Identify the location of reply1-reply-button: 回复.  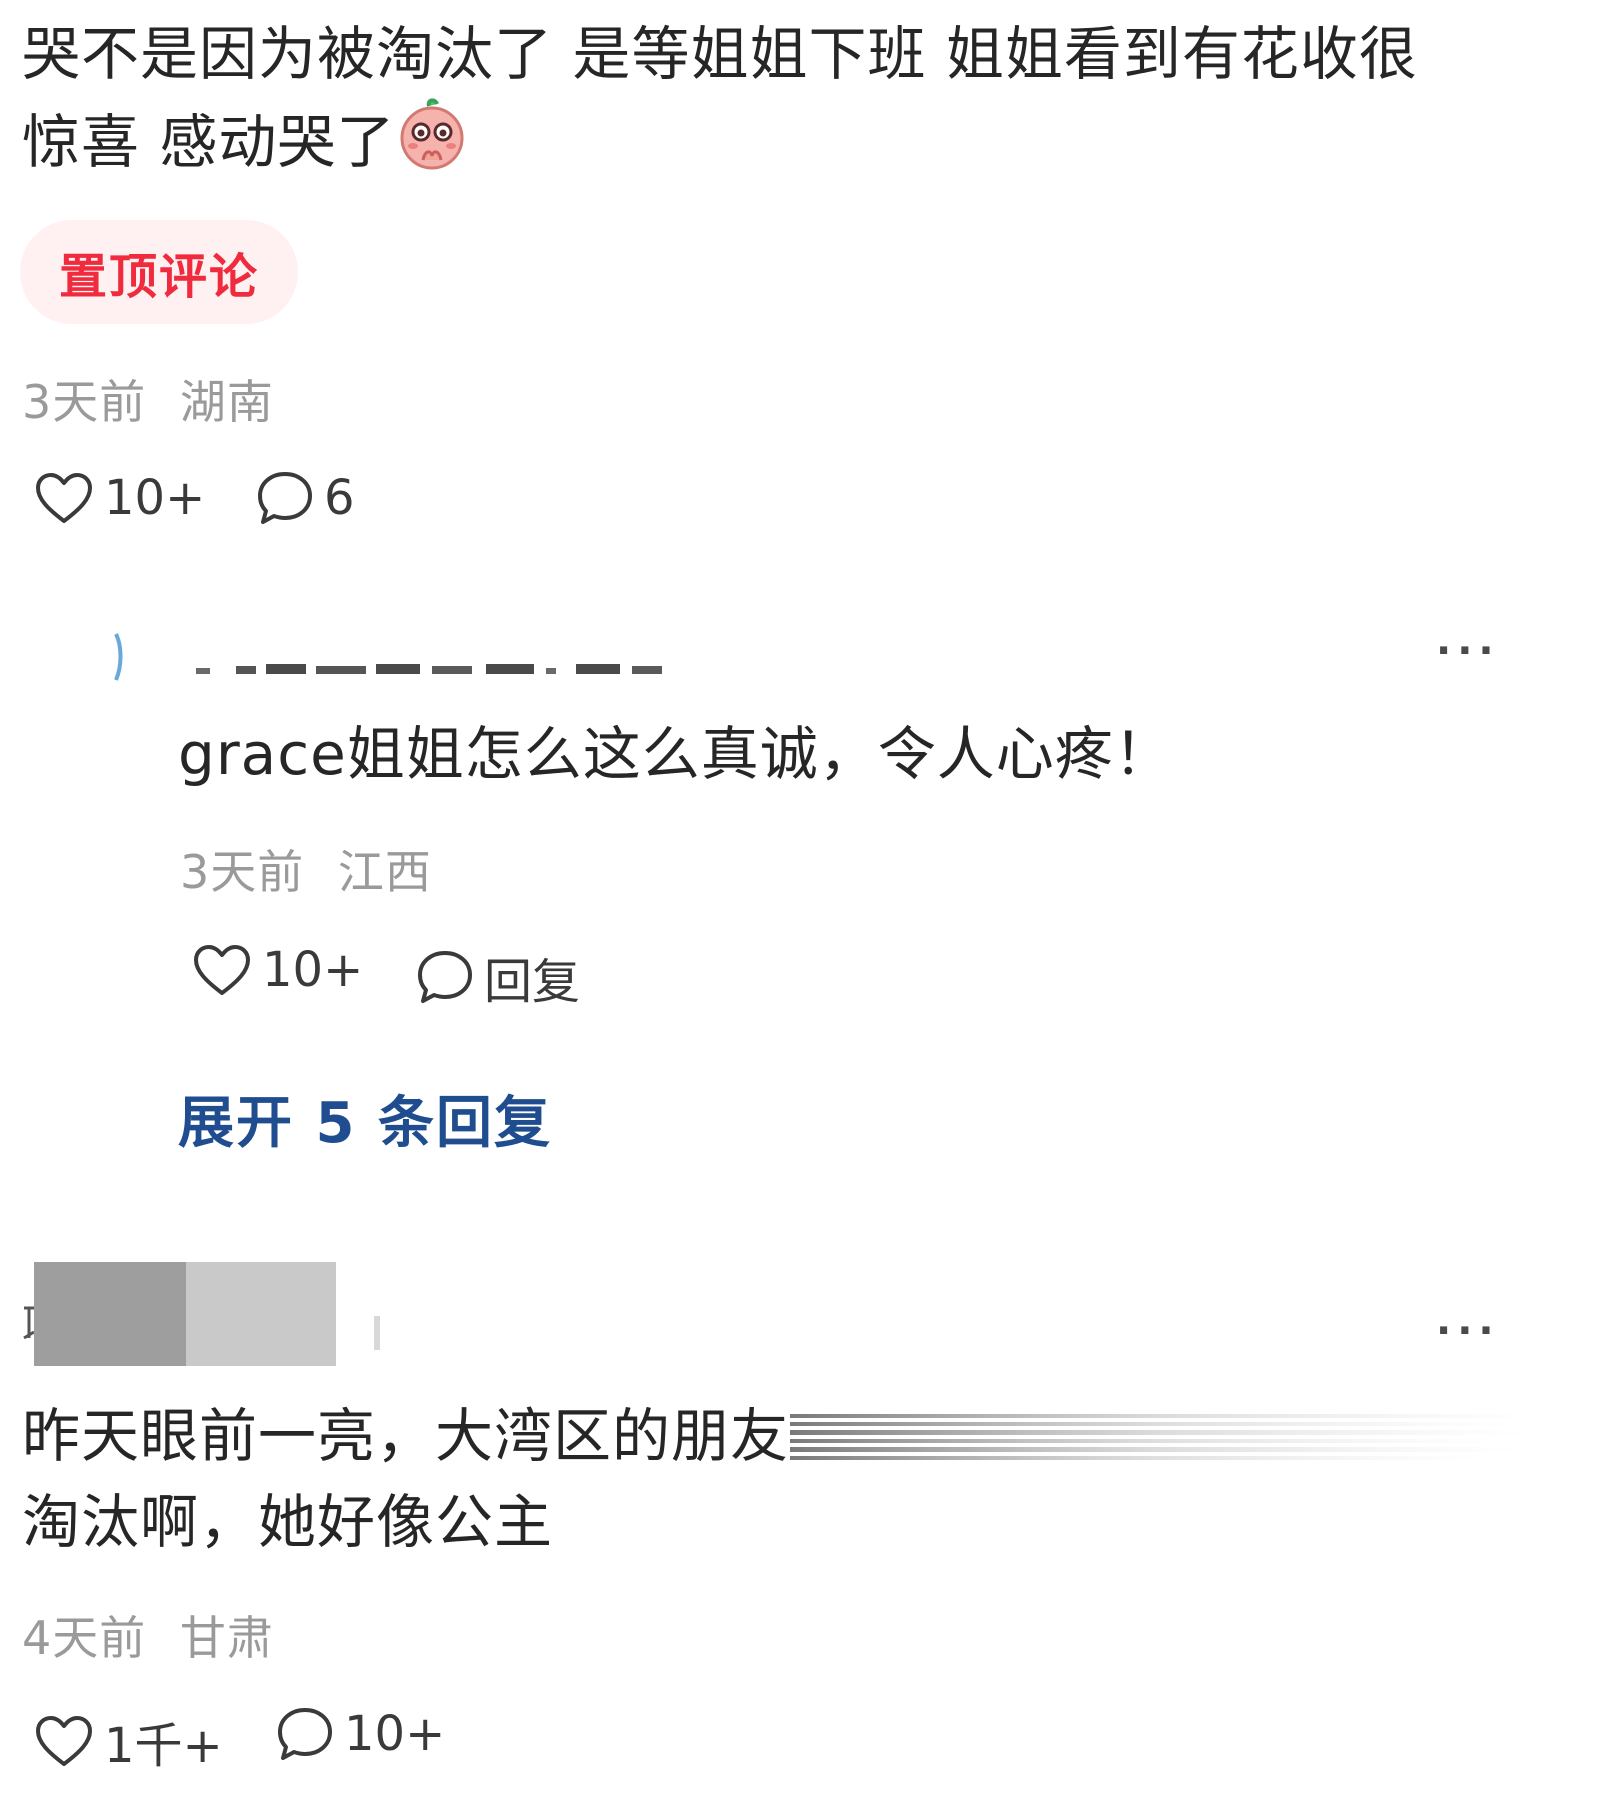
(498, 977).